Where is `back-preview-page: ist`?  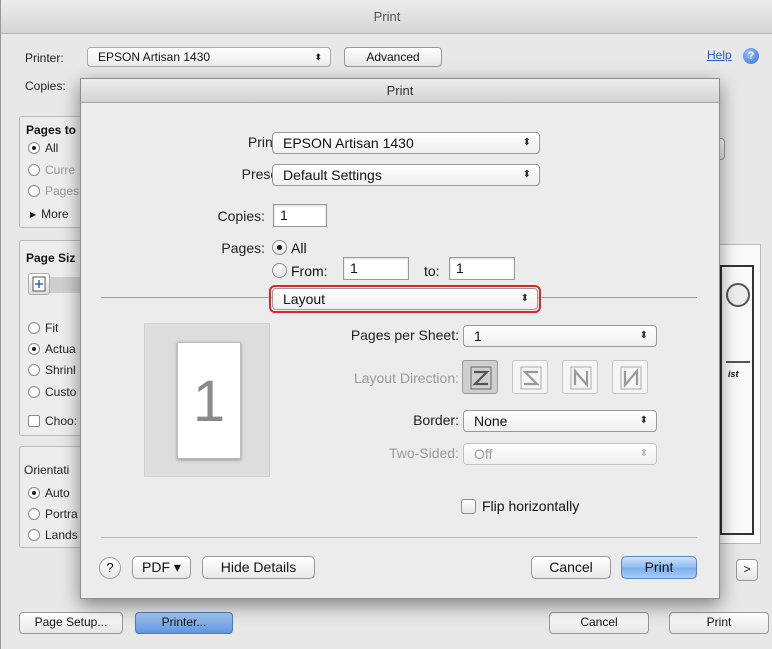
back-preview-page: ist is located at coordinates (737, 394).